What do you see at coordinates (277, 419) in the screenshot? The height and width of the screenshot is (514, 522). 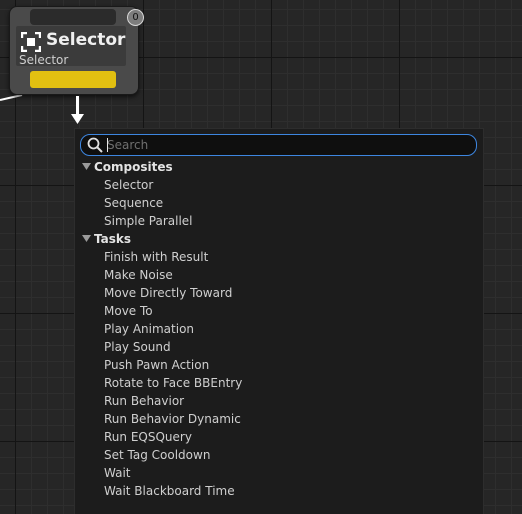 I see `list-item: Run Behavior Dynamic` at bounding box center [277, 419].